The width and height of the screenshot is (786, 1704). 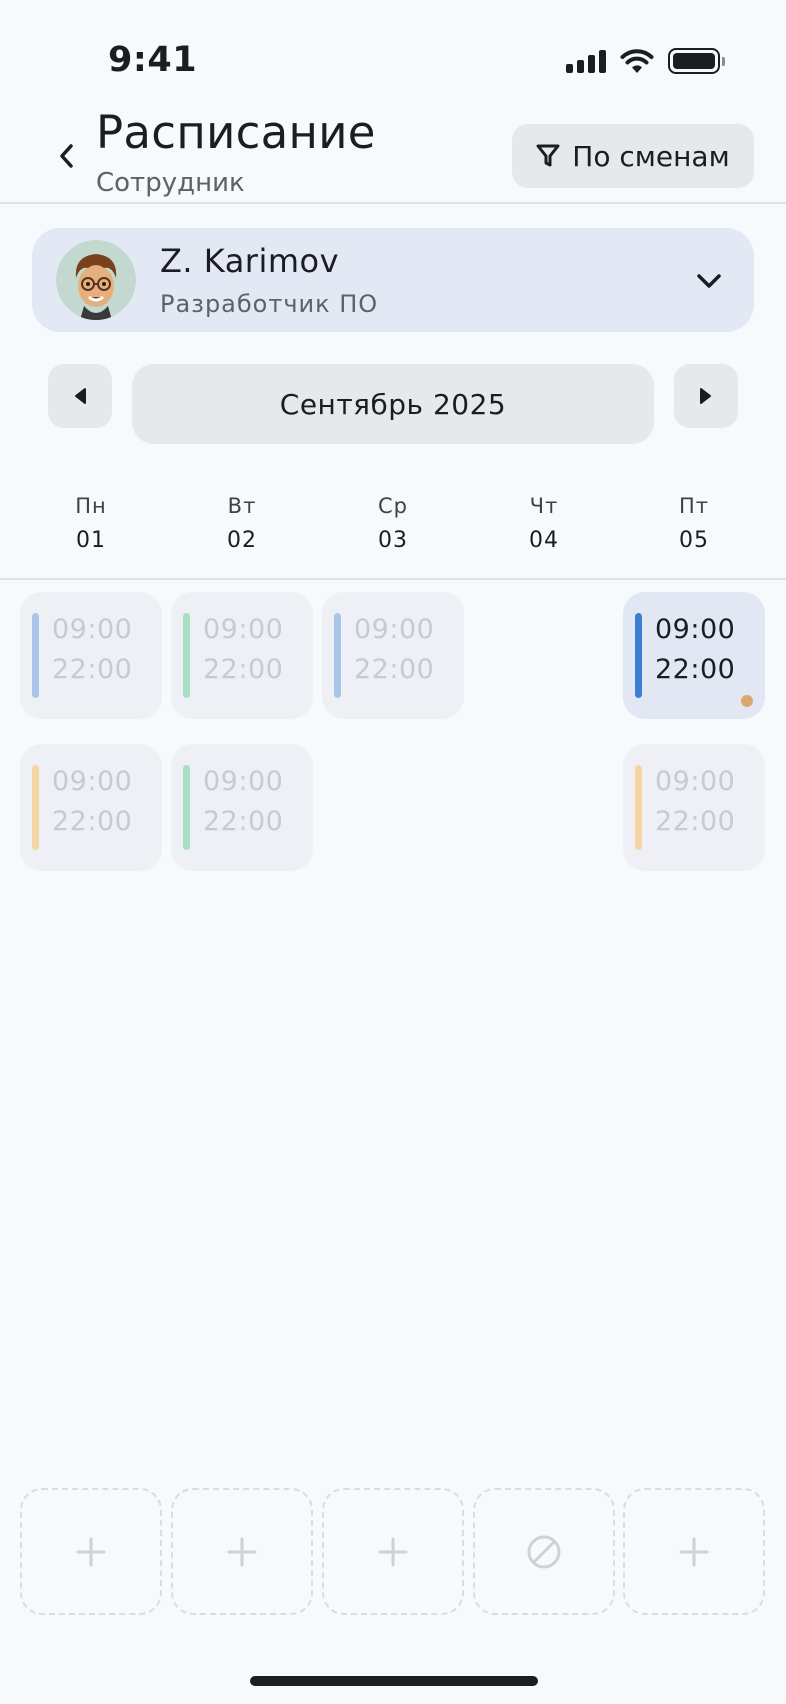 What do you see at coordinates (394, 1681) in the screenshot?
I see `home-indicator` at bounding box center [394, 1681].